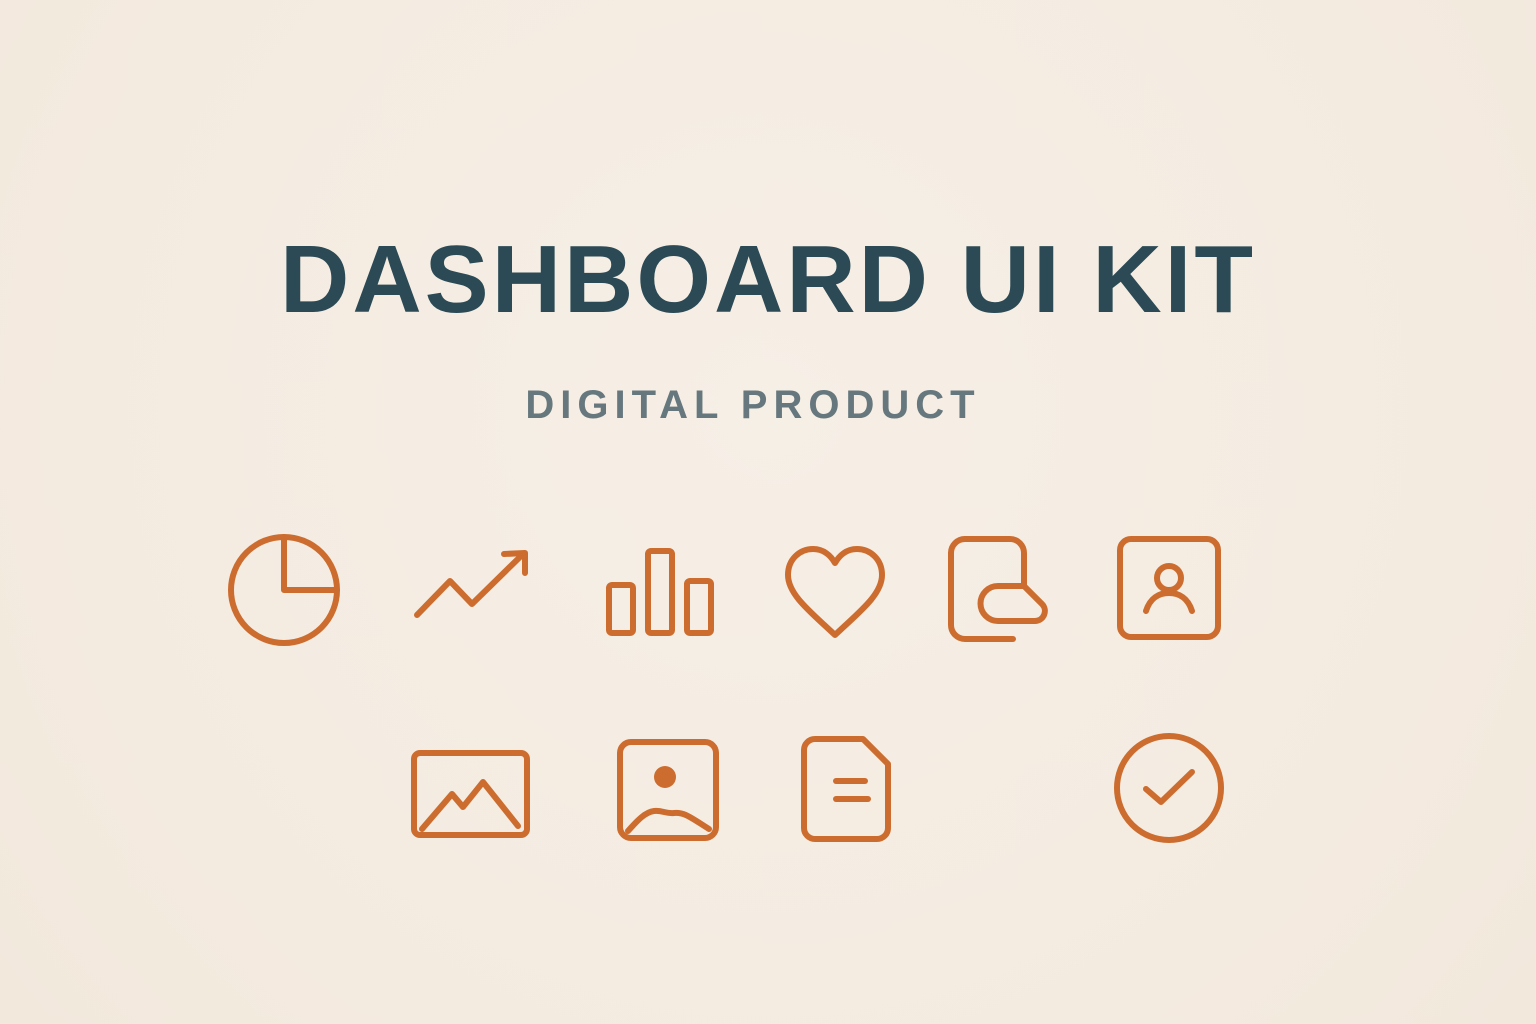 The width and height of the screenshot is (1536, 1024). What do you see at coordinates (668, 790) in the screenshot?
I see `photo-icon` at bounding box center [668, 790].